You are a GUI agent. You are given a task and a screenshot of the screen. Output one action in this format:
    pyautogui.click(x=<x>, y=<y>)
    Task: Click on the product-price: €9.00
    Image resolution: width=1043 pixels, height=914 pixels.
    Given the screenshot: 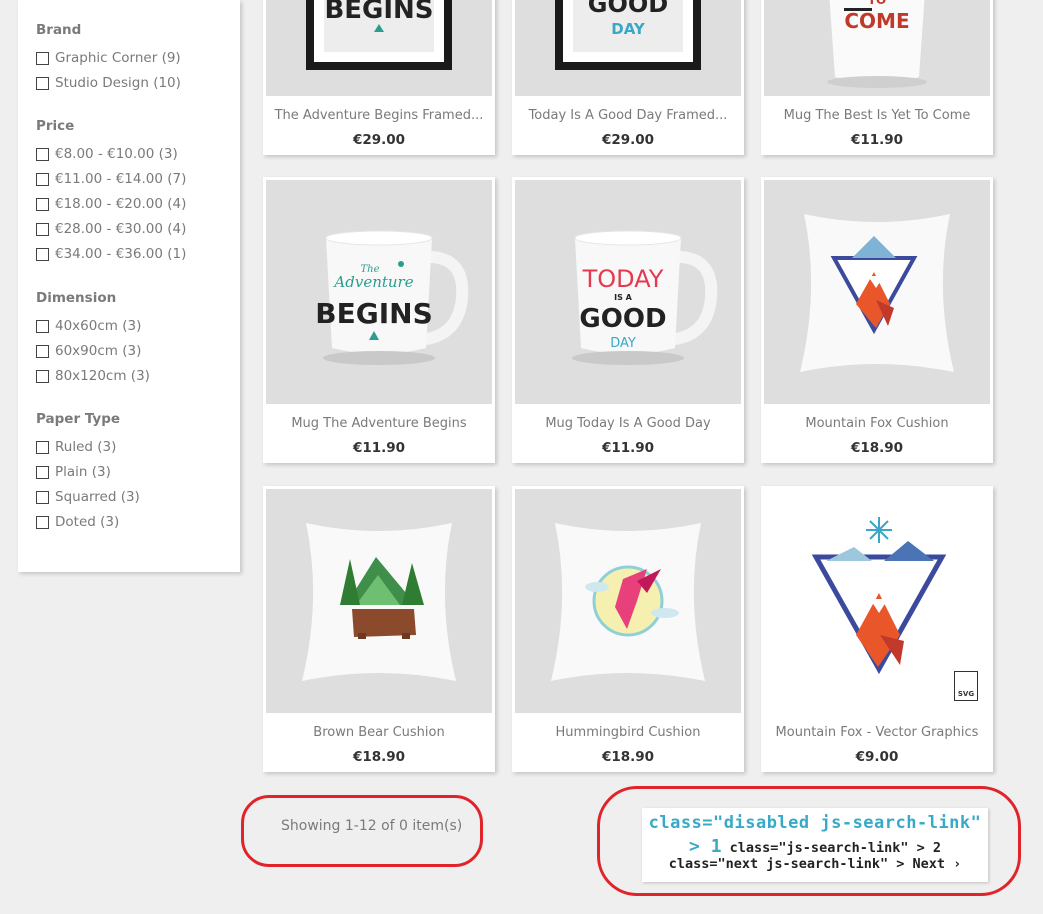 What is the action you would take?
    pyautogui.click(x=877, y=757)
    